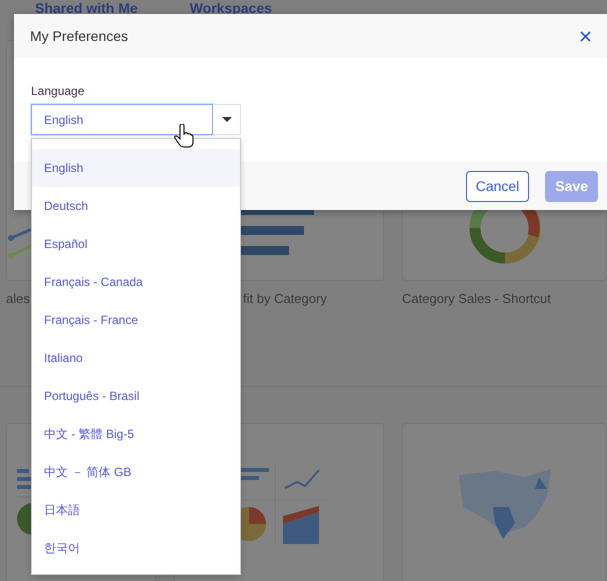  What do you see at coordinates (136, 282) in the screenshot?
I see `language-option: Français - Canada` at bounding box center [136, 282].